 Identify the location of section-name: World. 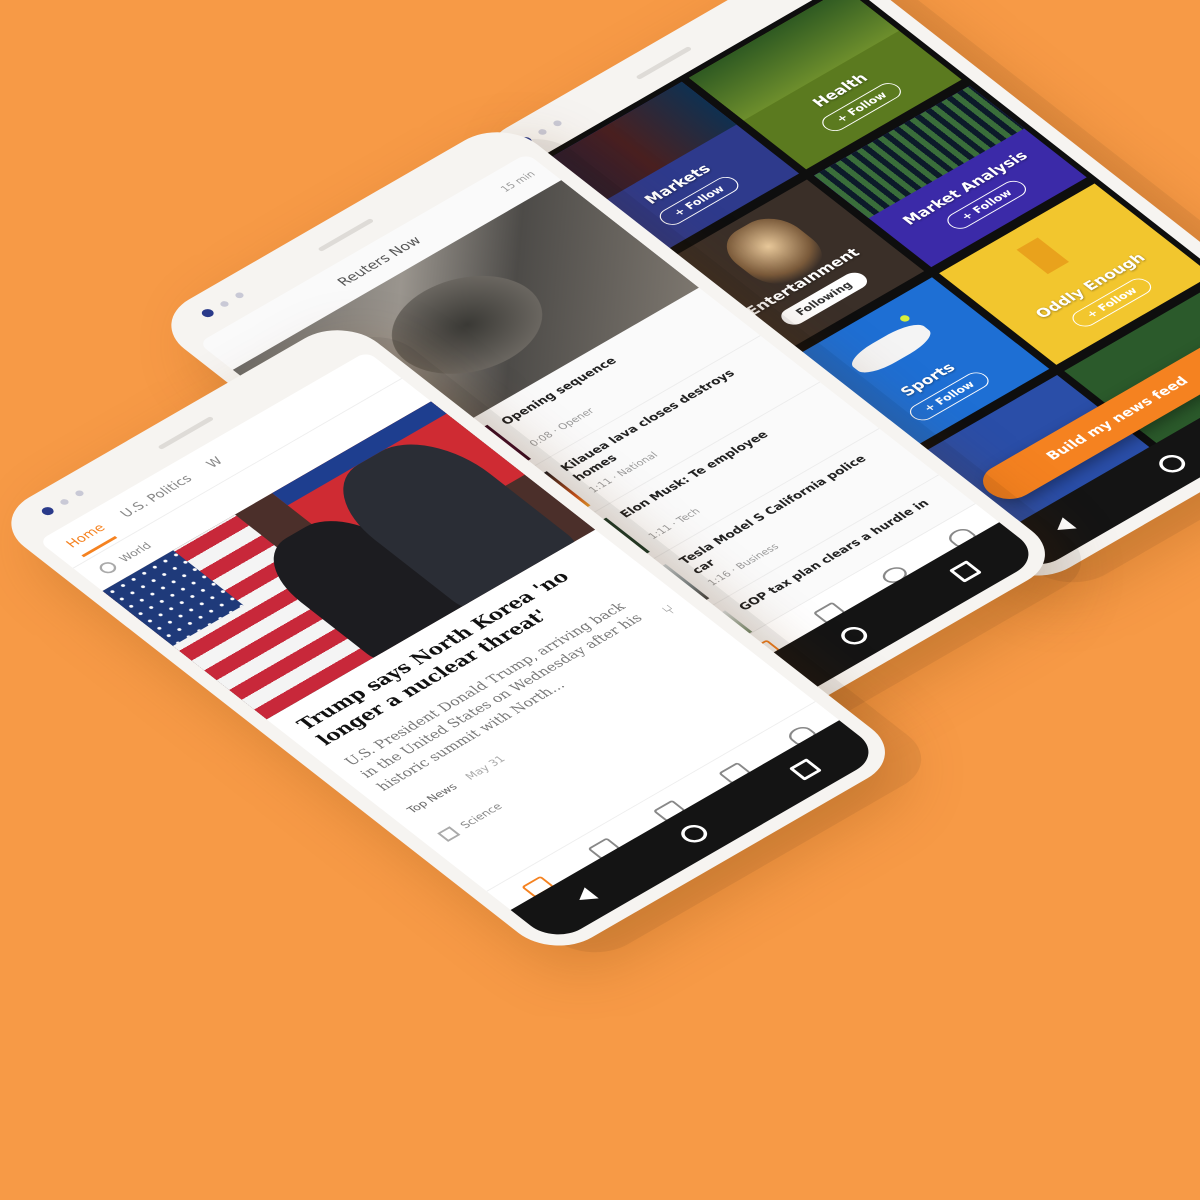
(135, 552).